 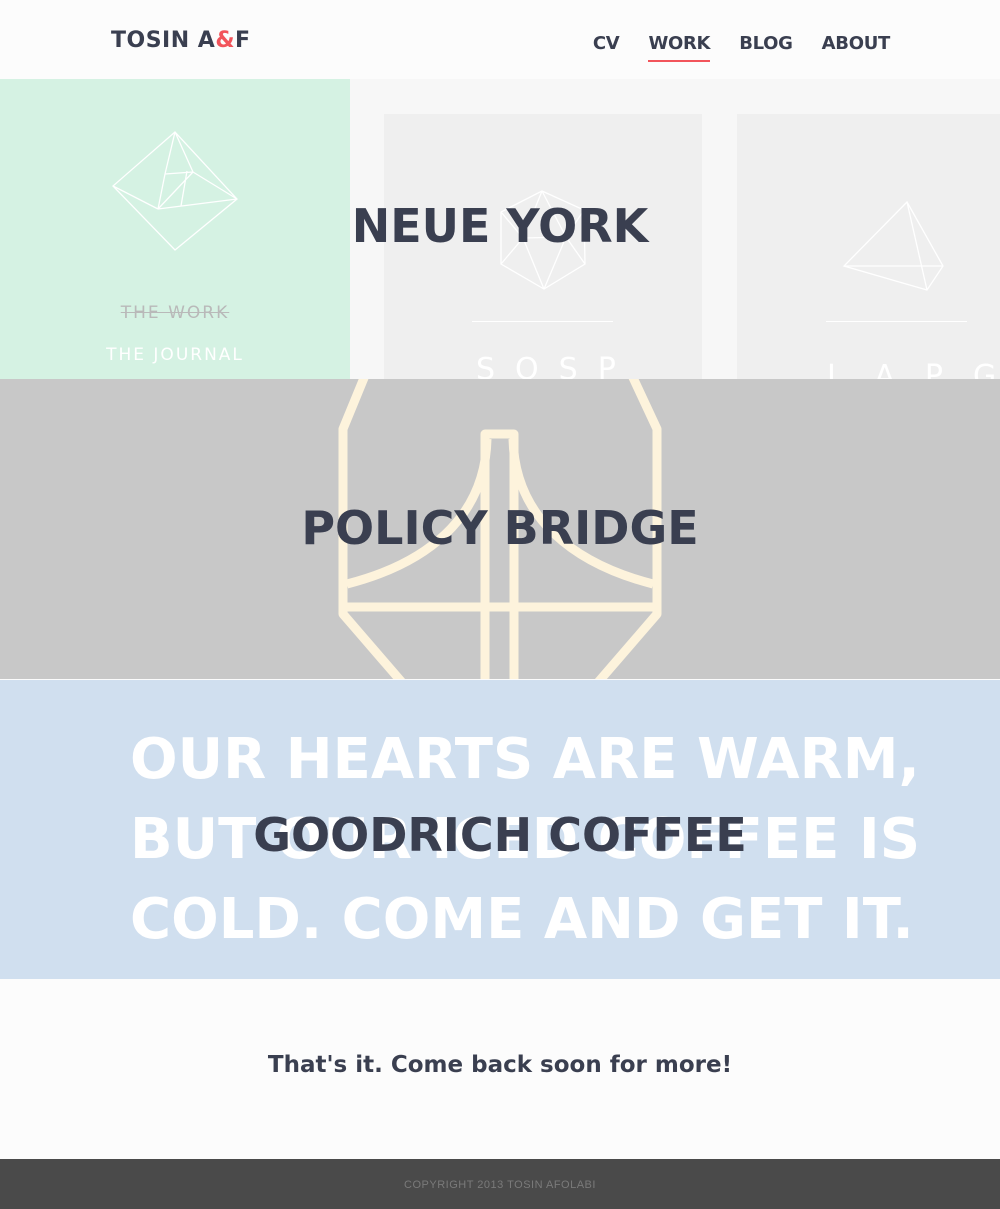 I want to click on nav-item-blog: BLOG, so click(x=766, y=46).